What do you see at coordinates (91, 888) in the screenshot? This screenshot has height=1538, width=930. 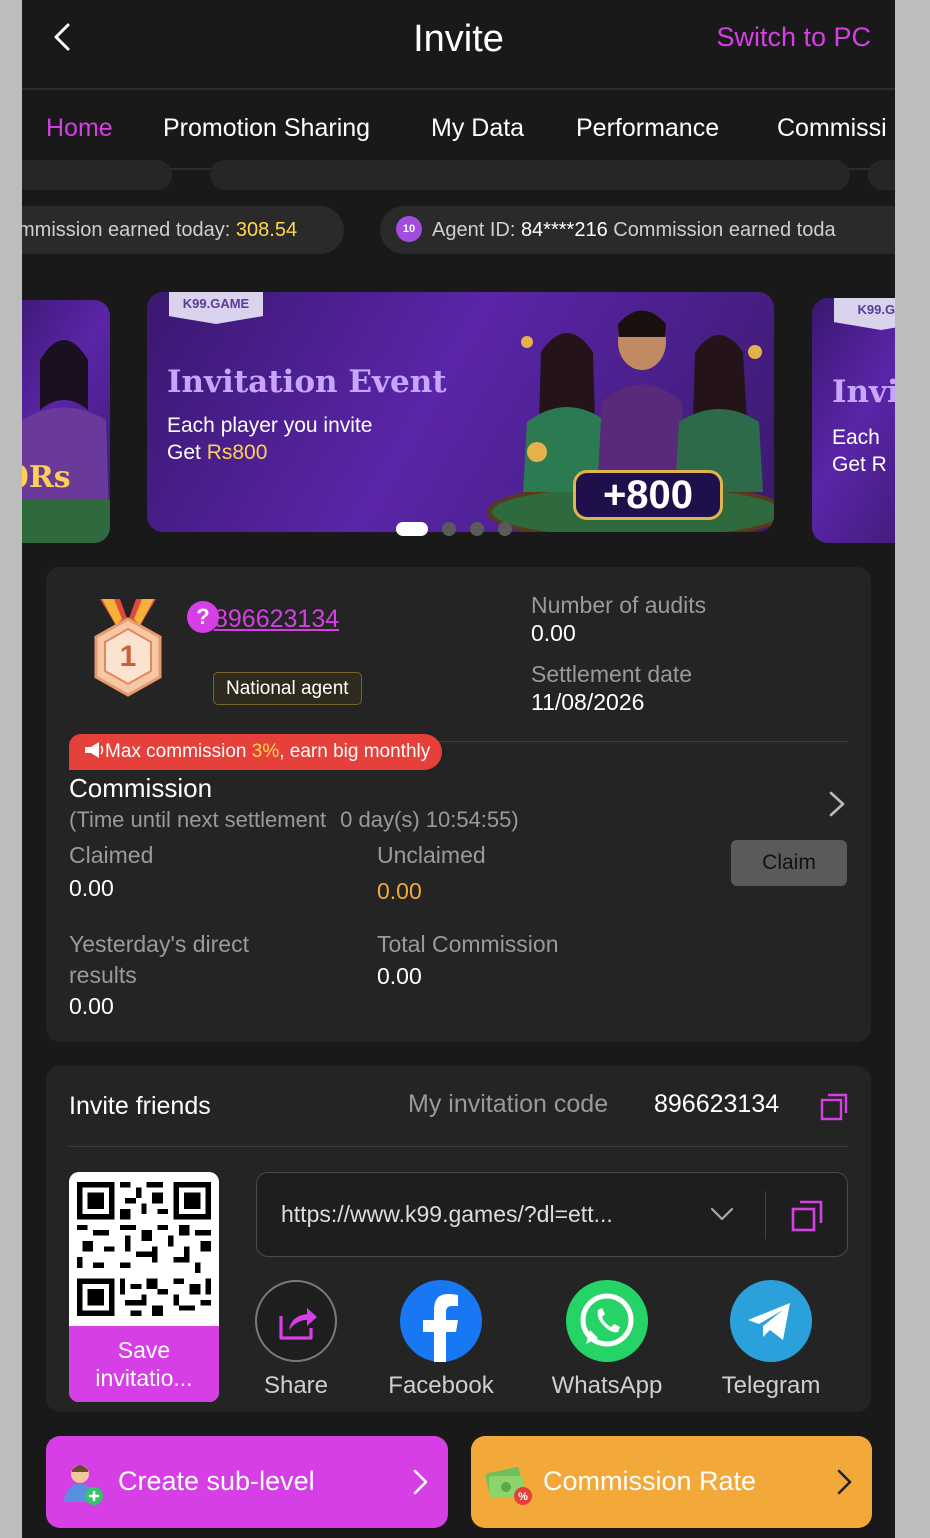 I see `claimed-value: 0.00` at bounding box center [91, 888].